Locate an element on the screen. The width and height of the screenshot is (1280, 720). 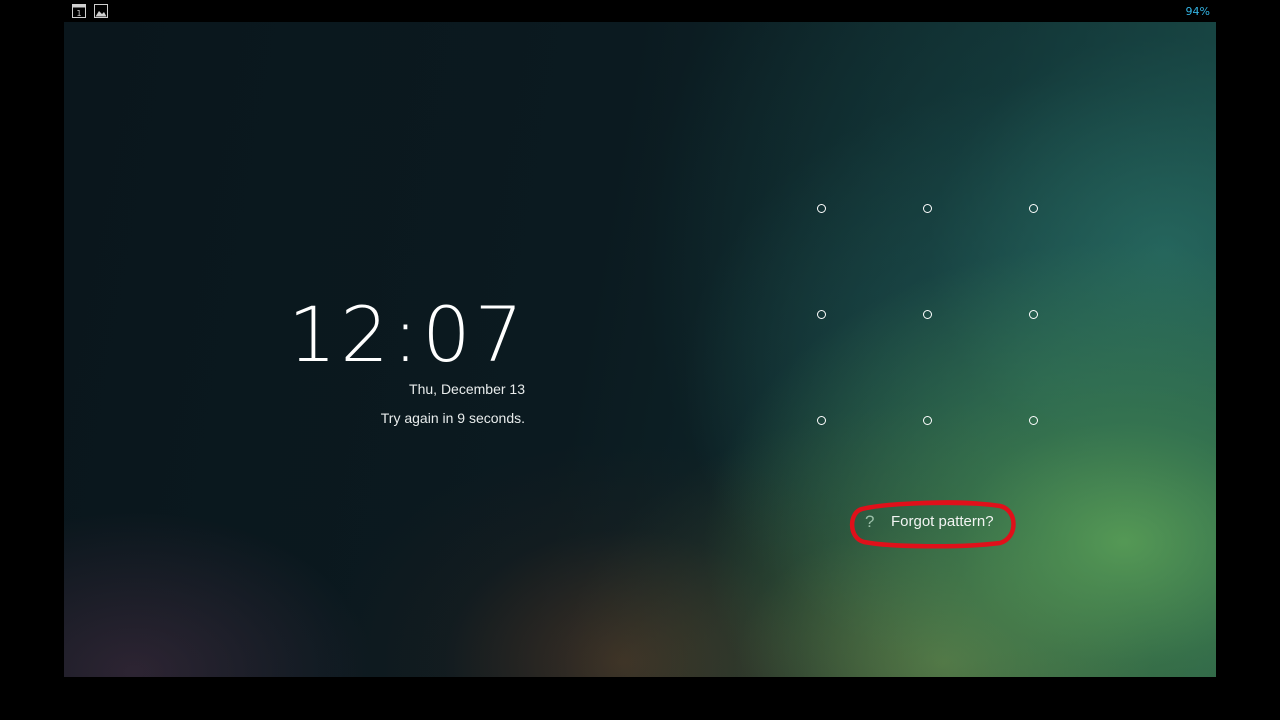
calendar-icon: 1 is located at coordinates (79, 11).